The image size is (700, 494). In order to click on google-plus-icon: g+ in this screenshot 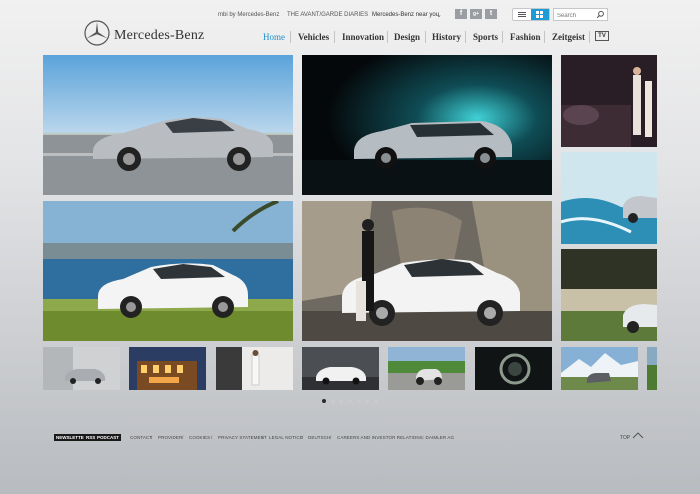, I will do `click(476, 14)`.